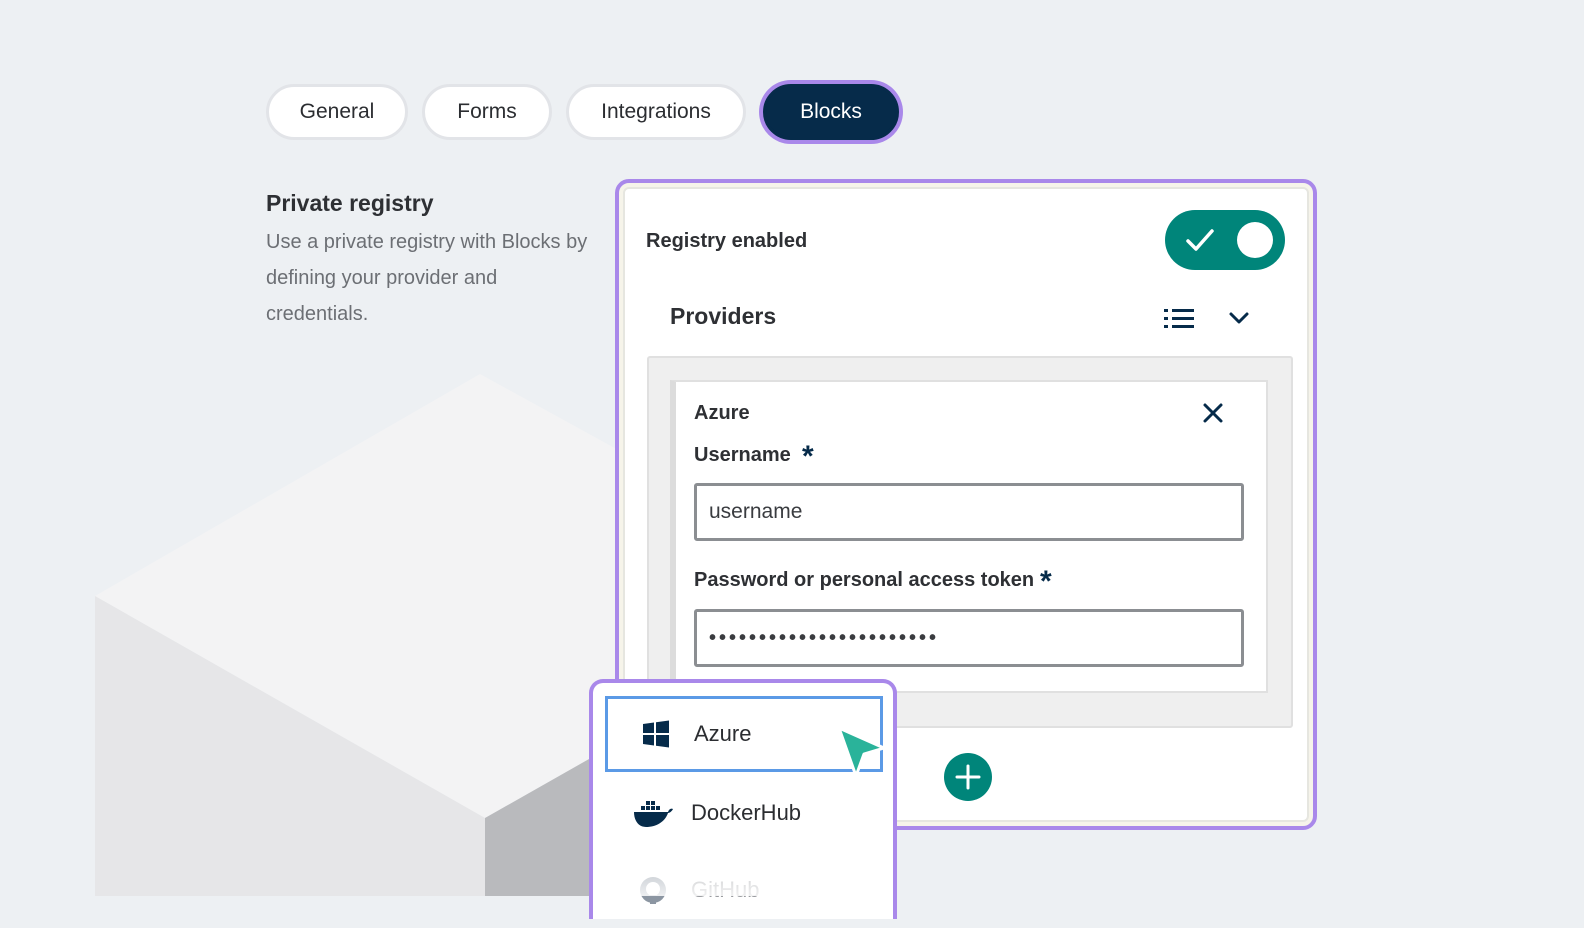 This screenshot has height=928, width=1584. What do you see at coordinates (723, 733) in the screenshot?
I see `dropdown-item-label: Azure` at bounding box center [723, 733].